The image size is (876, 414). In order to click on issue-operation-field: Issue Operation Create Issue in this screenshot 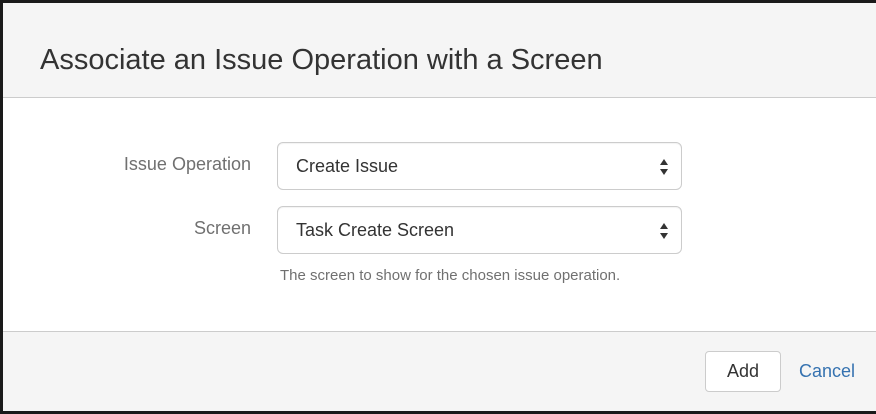, I will do `click(439, 166)`.